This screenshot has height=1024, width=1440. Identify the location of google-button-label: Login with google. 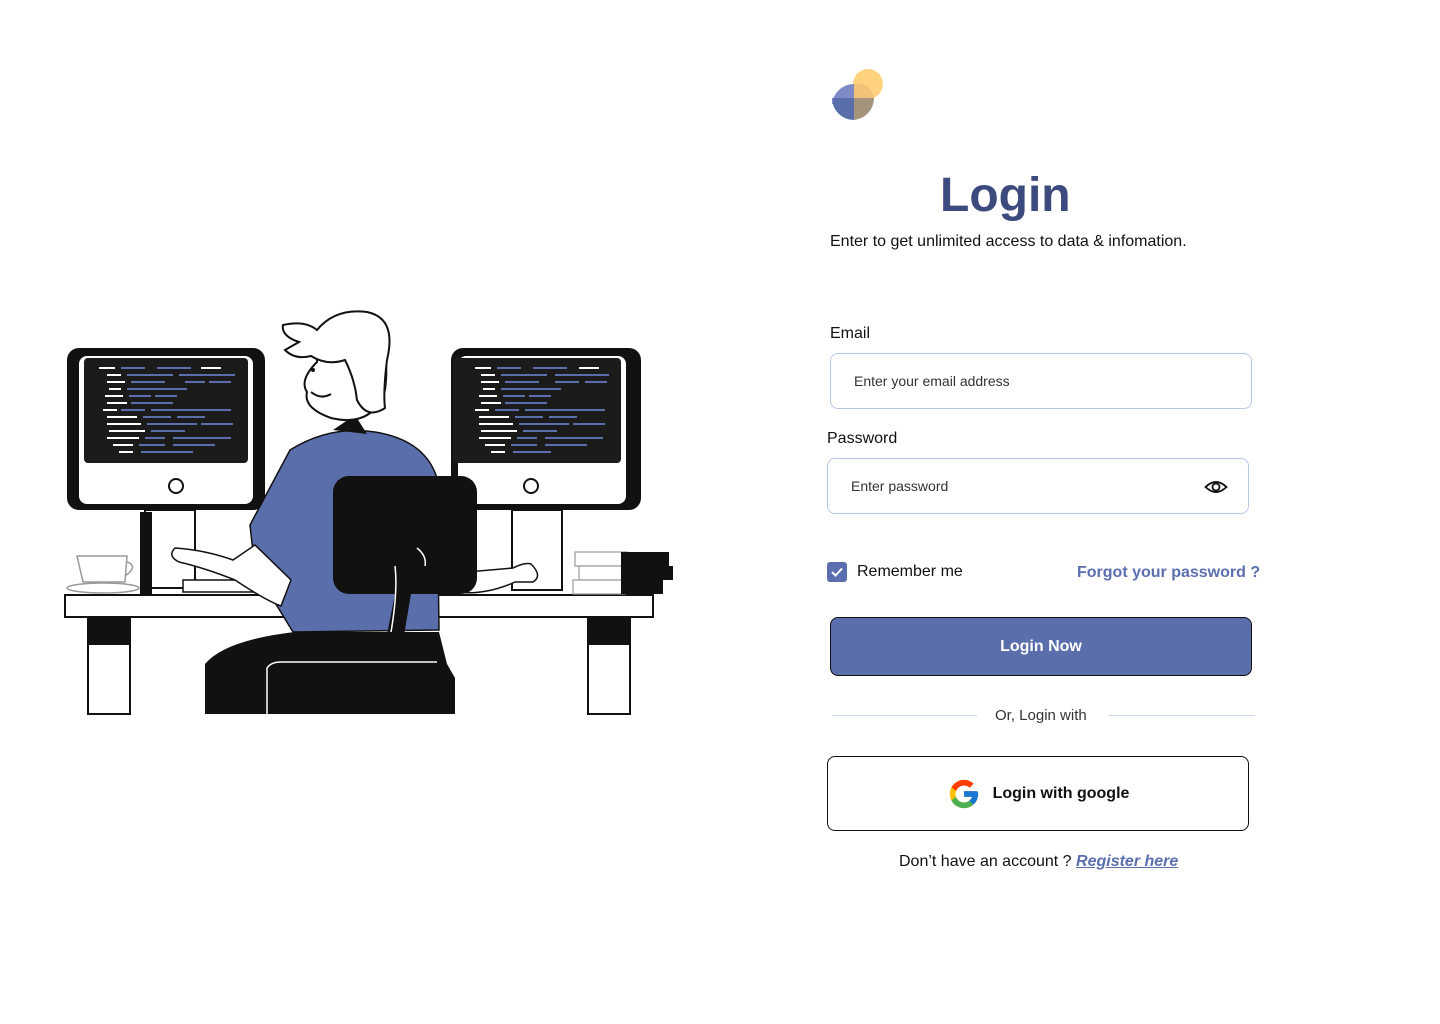
(1061, 793).